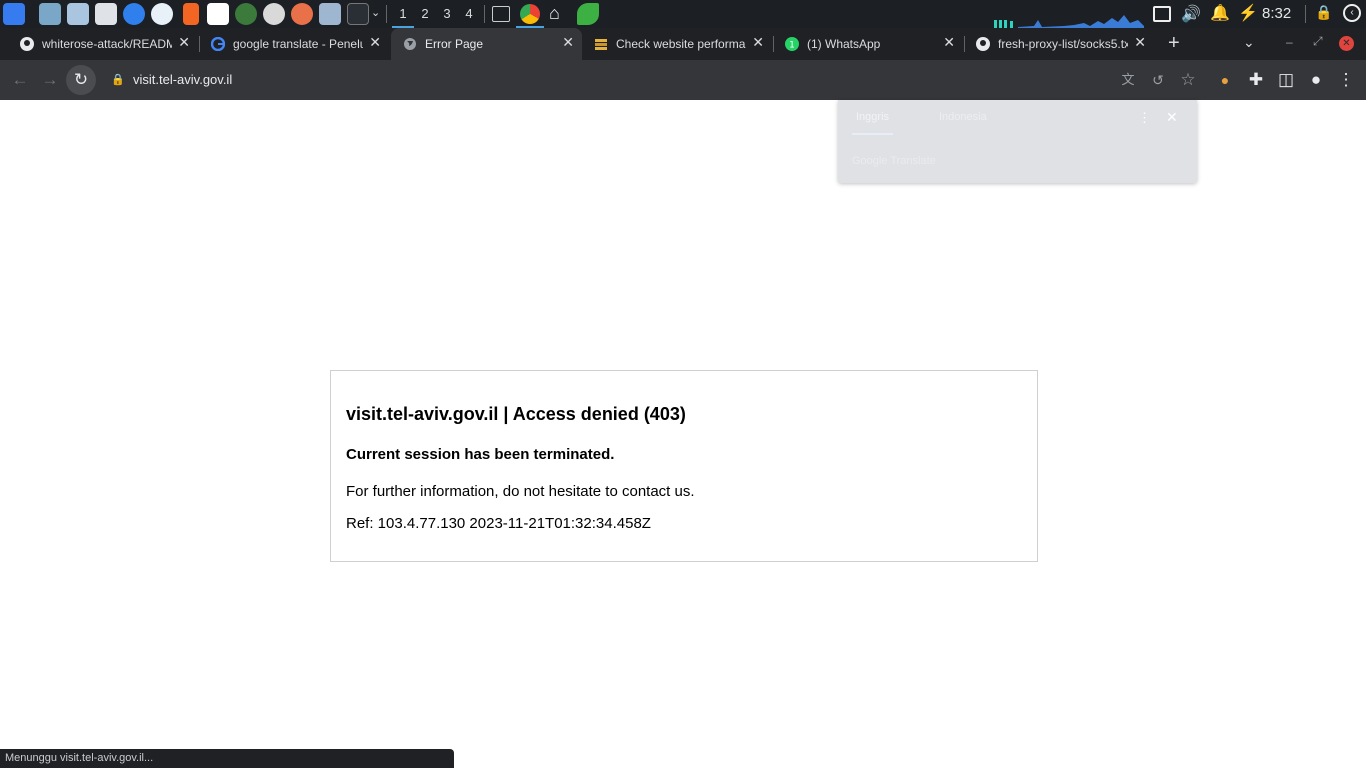 The width and height of the screenshot is (1366, 768). Describe the element at coordinates (588, 14) in the screenshot. I see `app-leaf-icon` at that location.